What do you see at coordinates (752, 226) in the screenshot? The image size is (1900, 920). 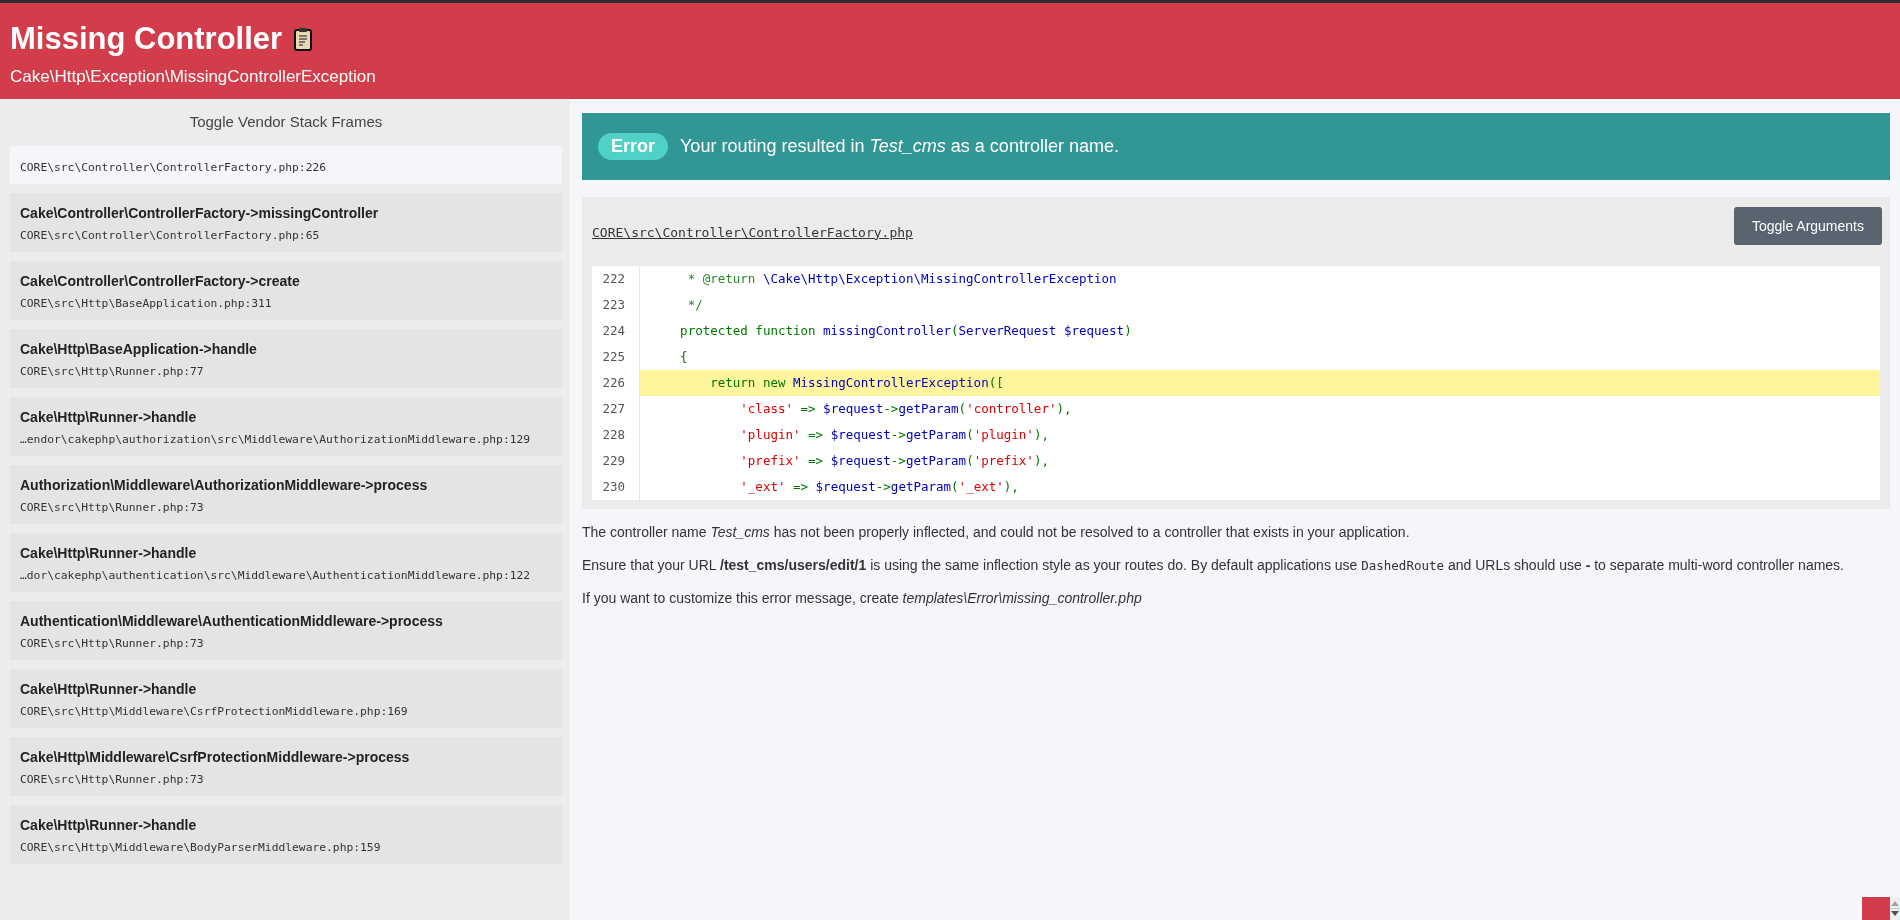 I see `file-link: CORE\src\Controller\ControllerFactory.php` at bounding box center [752, 226].